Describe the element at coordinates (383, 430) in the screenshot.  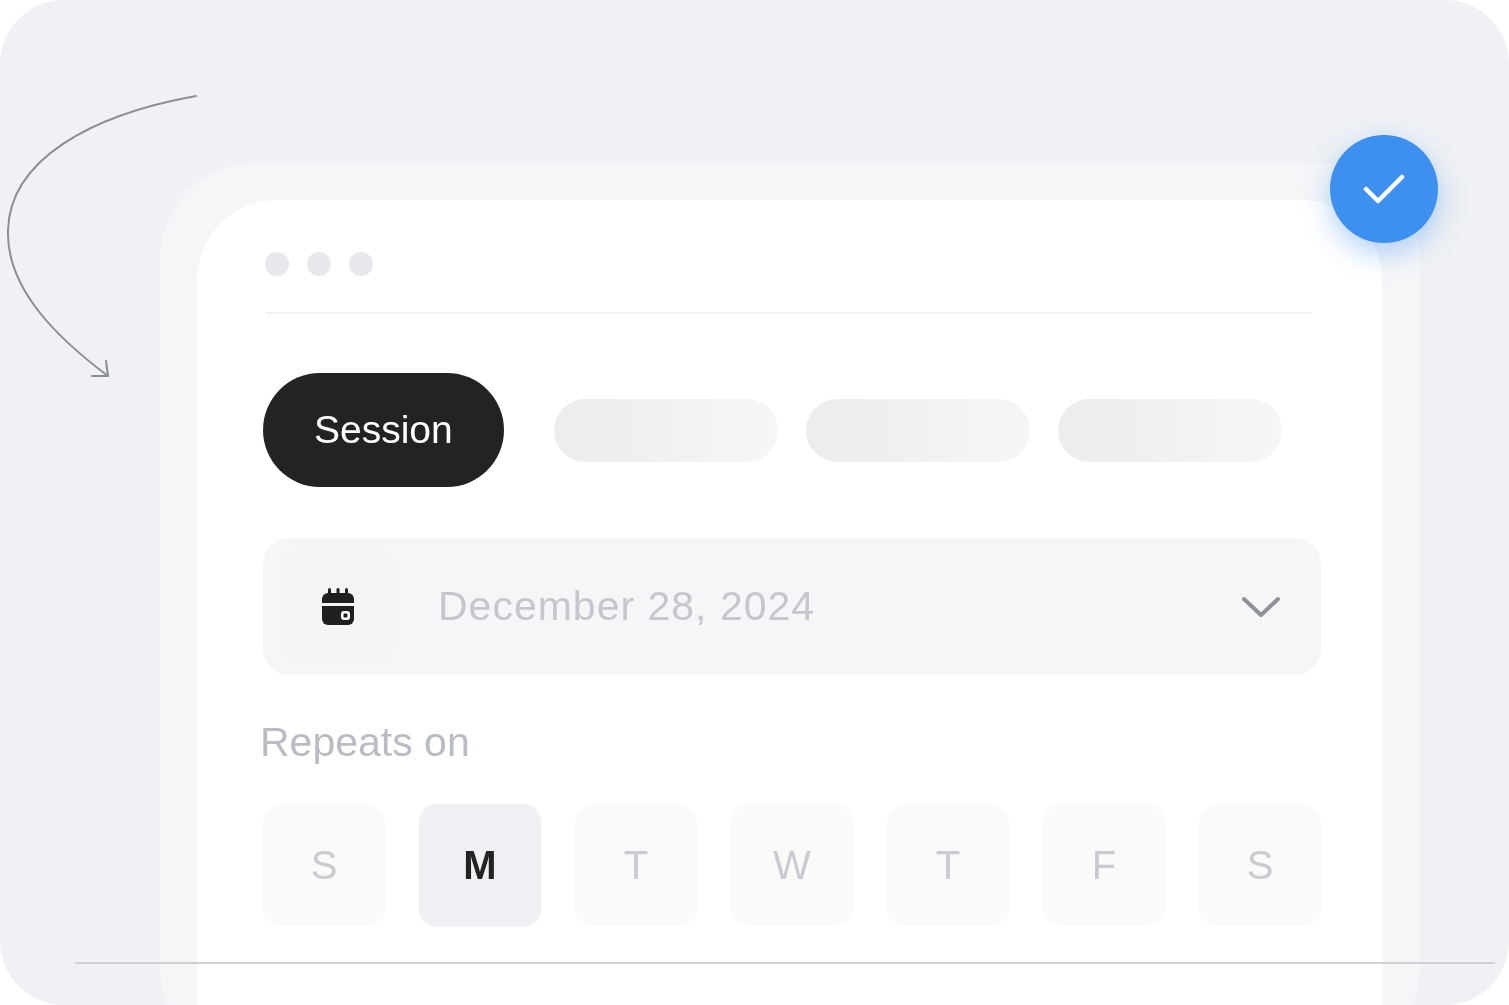
I see `tab: Session` at that location.